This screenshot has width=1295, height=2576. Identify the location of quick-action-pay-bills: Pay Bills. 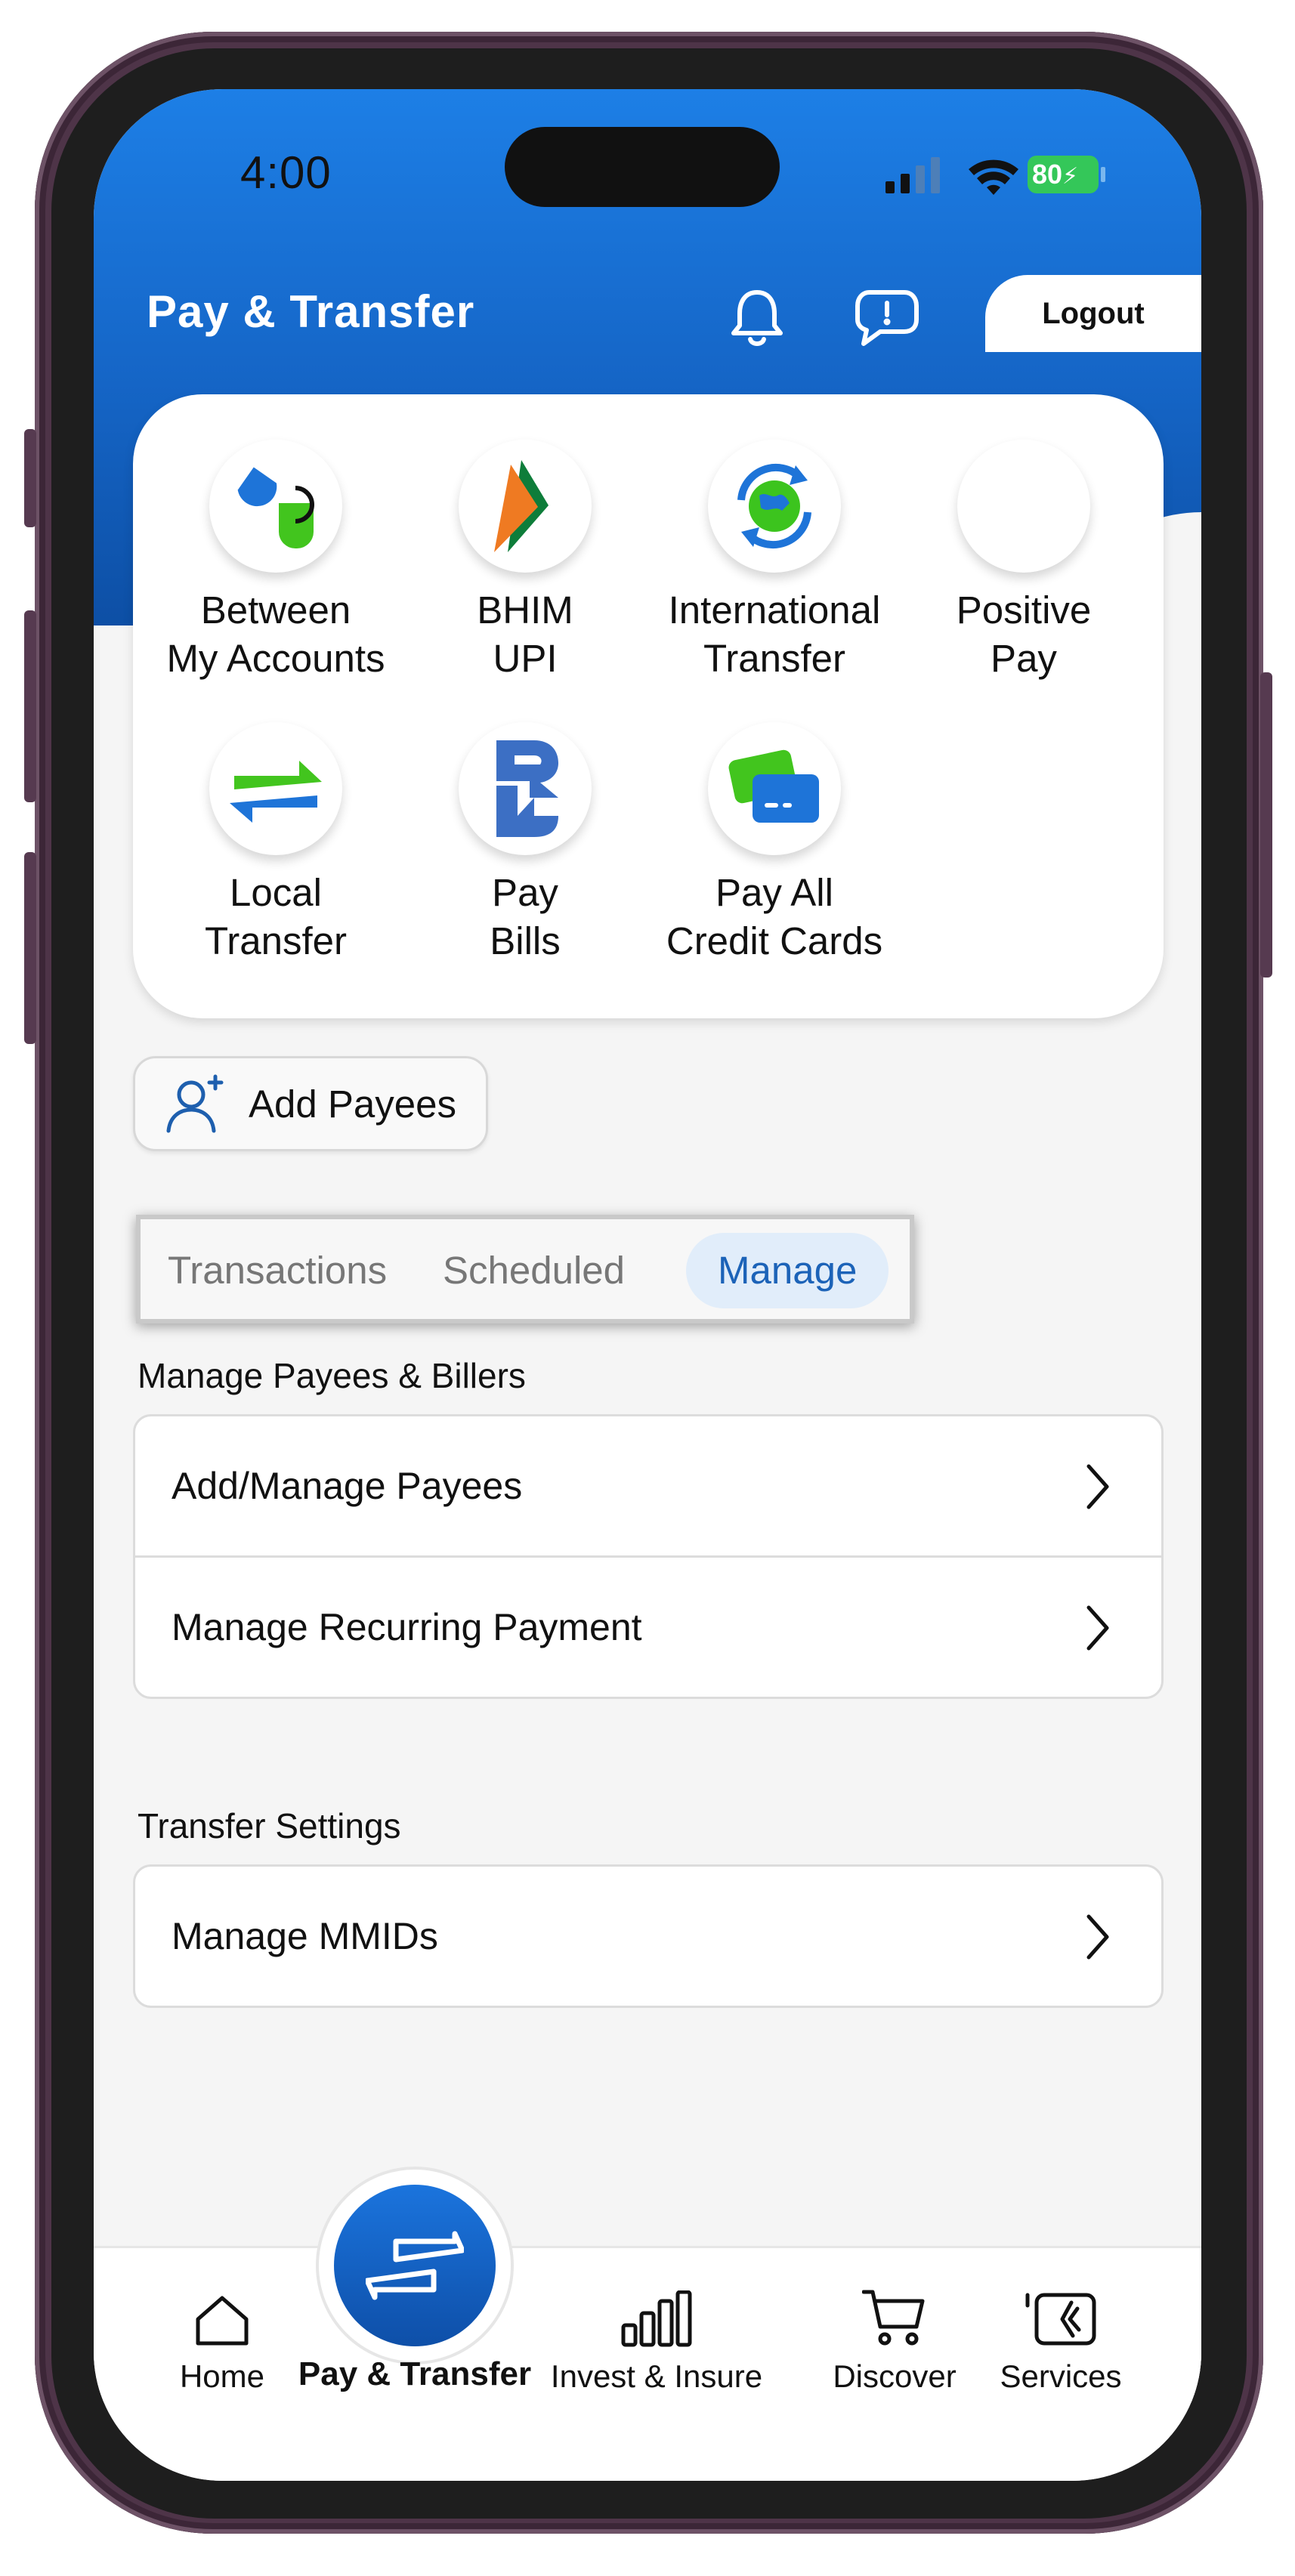
(525, 843).